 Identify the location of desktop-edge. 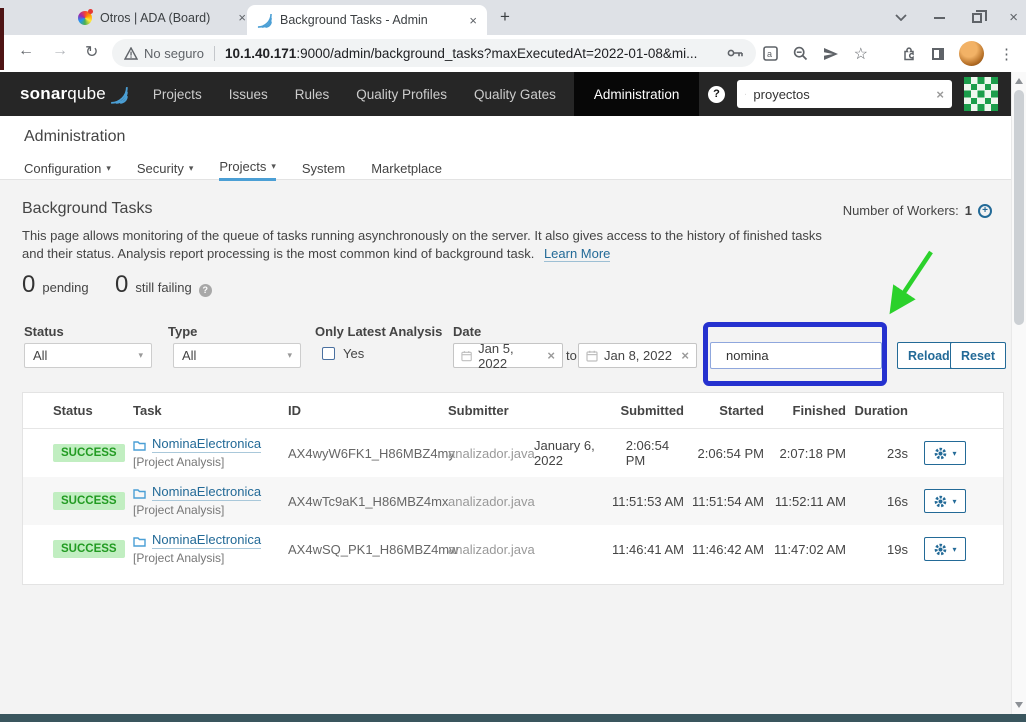
(2, 39).